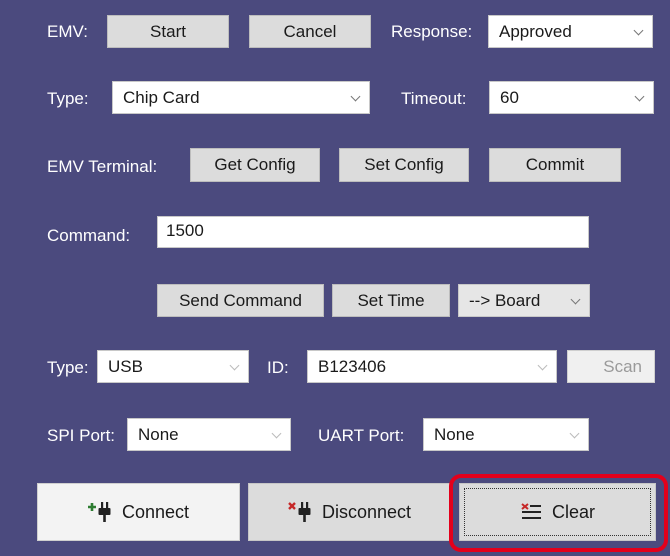 This screenshot has height=556, width=670. I want to click on emv-terminal-label: EMV Terminal:, so click(102, 166).